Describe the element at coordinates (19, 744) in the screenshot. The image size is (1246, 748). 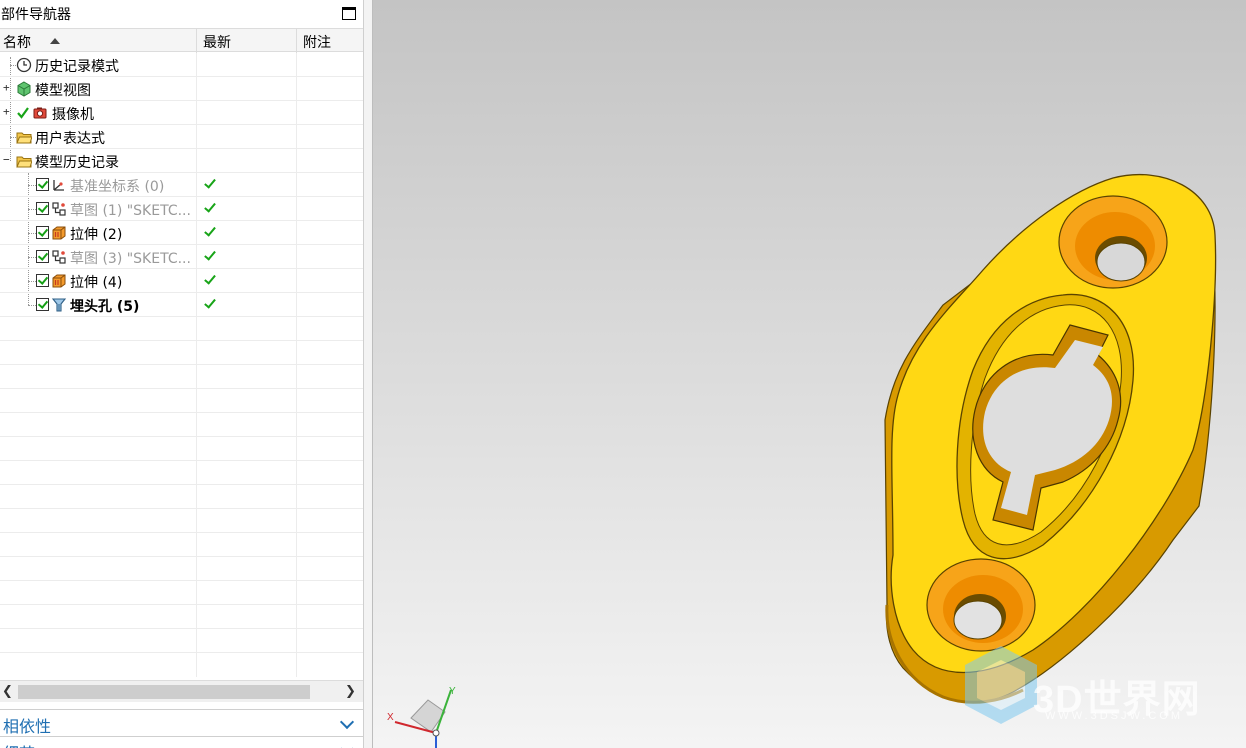
I see `details-label: 细节` at that location.